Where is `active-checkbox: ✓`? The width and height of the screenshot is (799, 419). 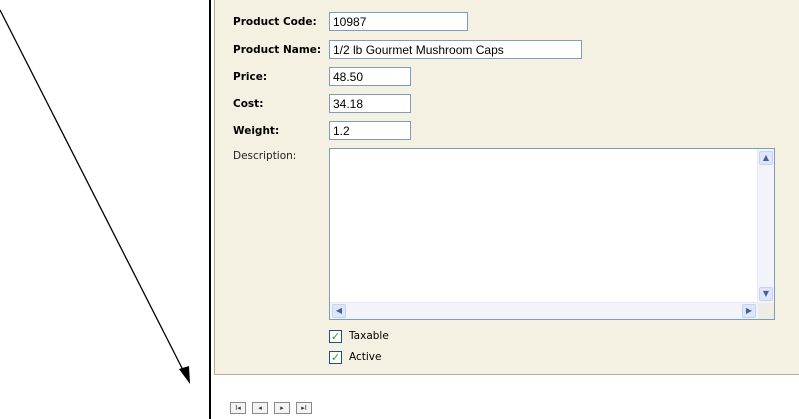 active-checkbox: ✓ is located at coordinates (335, 357).